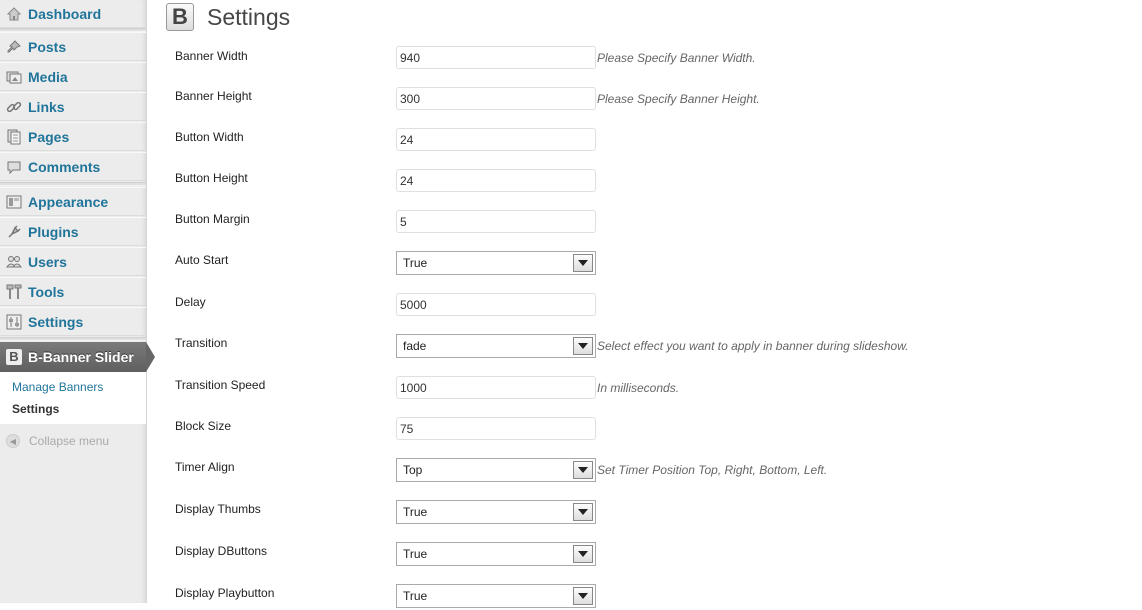 The height and width of the screenshot is (610, 1142). I want to click on sidebar-item-label: Links, so click(46, 106).